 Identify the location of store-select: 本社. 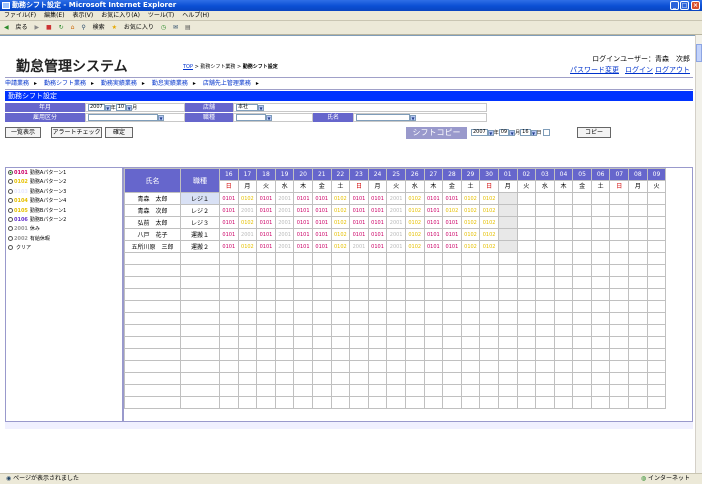
(247, 107).